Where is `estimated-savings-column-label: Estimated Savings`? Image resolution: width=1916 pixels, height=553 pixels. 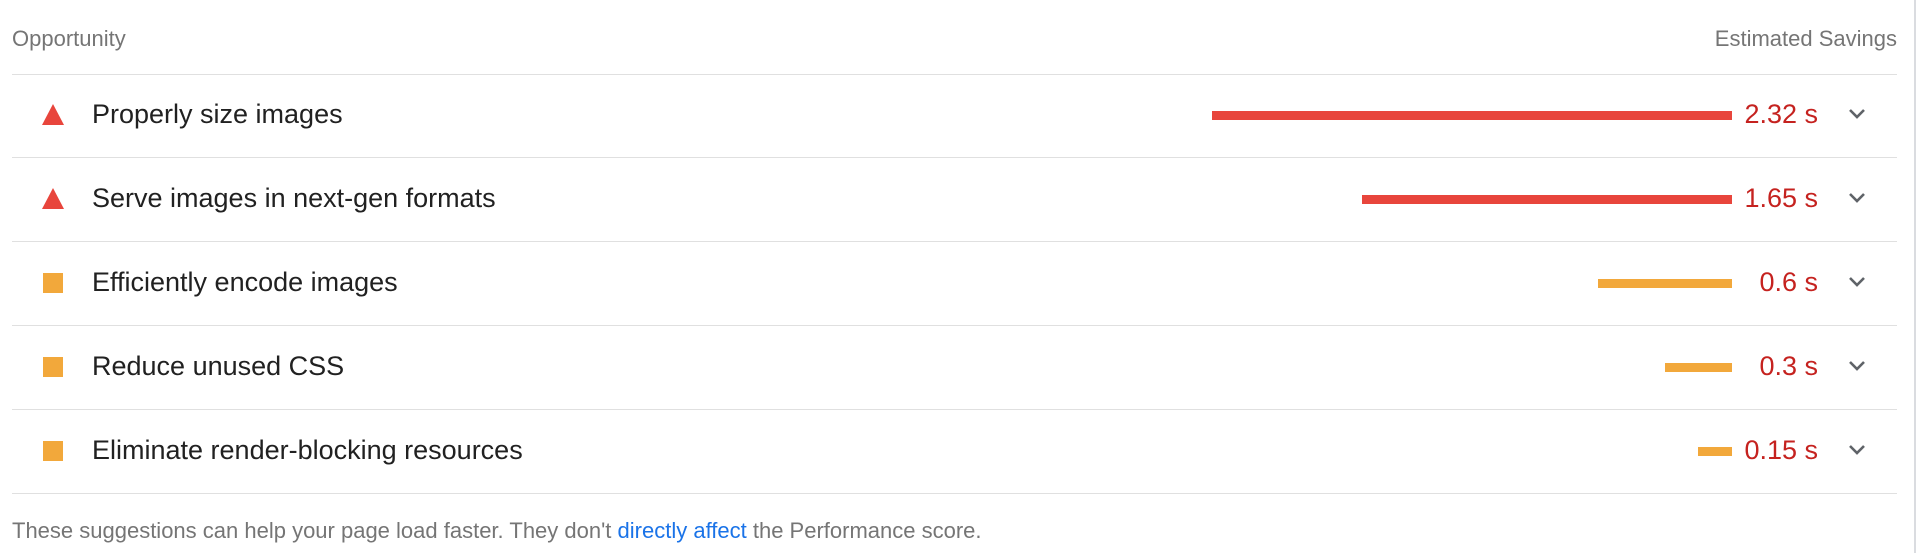
estimated-savings-column-label: Estimated Savings is located at coordinates (1805, 38).